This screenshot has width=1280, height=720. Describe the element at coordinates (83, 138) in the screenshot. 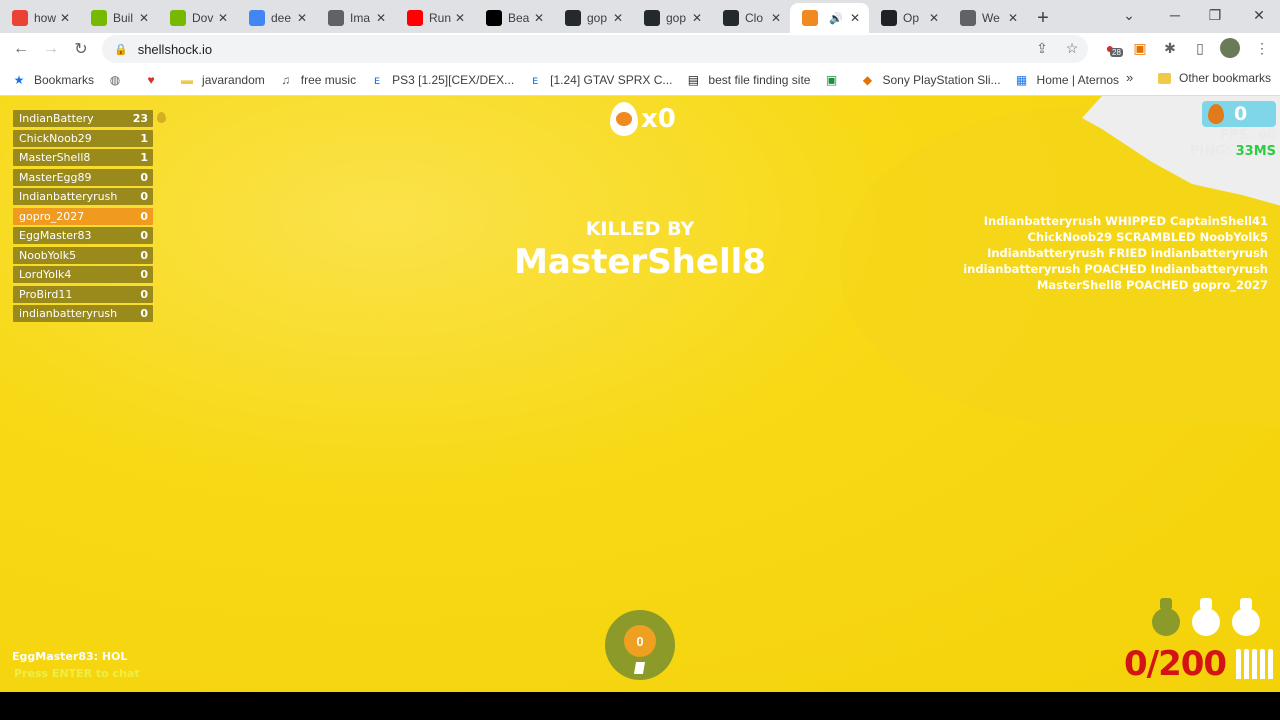

I see `leaderboard-row: ChickNoob29 1` at that location.